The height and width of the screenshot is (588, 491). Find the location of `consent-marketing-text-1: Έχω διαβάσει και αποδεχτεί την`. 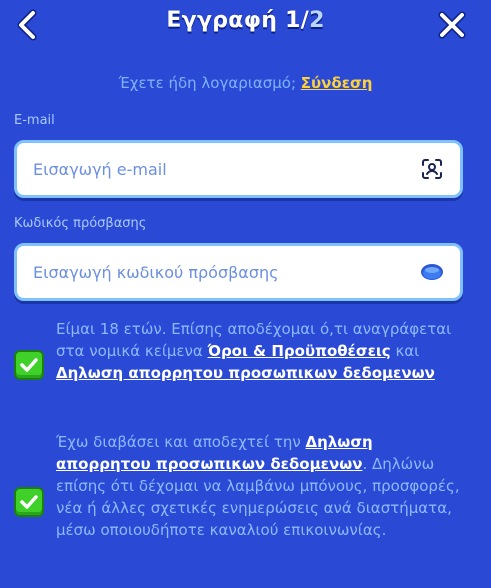

consent-marketing-text-1: Έχω διαβάσει και αποδεχτεί την is located at coordinates (181, 442).